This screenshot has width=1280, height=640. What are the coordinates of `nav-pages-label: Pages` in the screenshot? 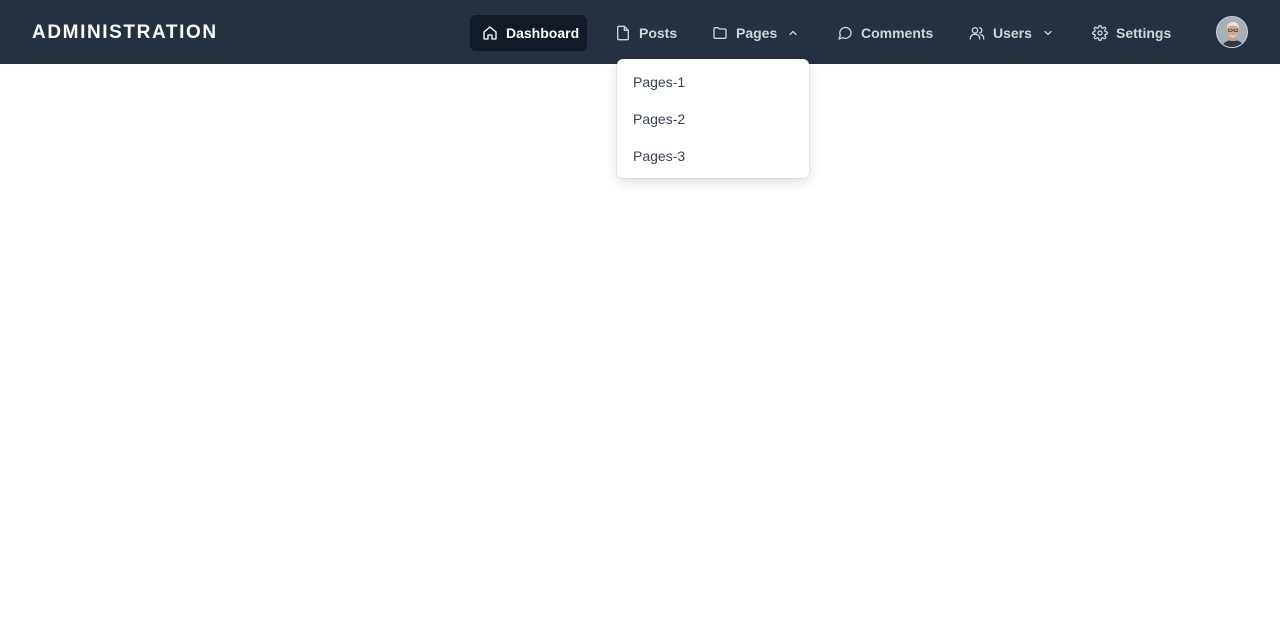 It's located at (757, 33).